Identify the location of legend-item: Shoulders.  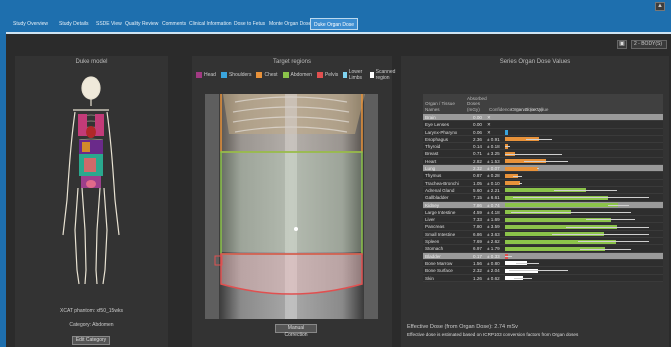
(235, 75).